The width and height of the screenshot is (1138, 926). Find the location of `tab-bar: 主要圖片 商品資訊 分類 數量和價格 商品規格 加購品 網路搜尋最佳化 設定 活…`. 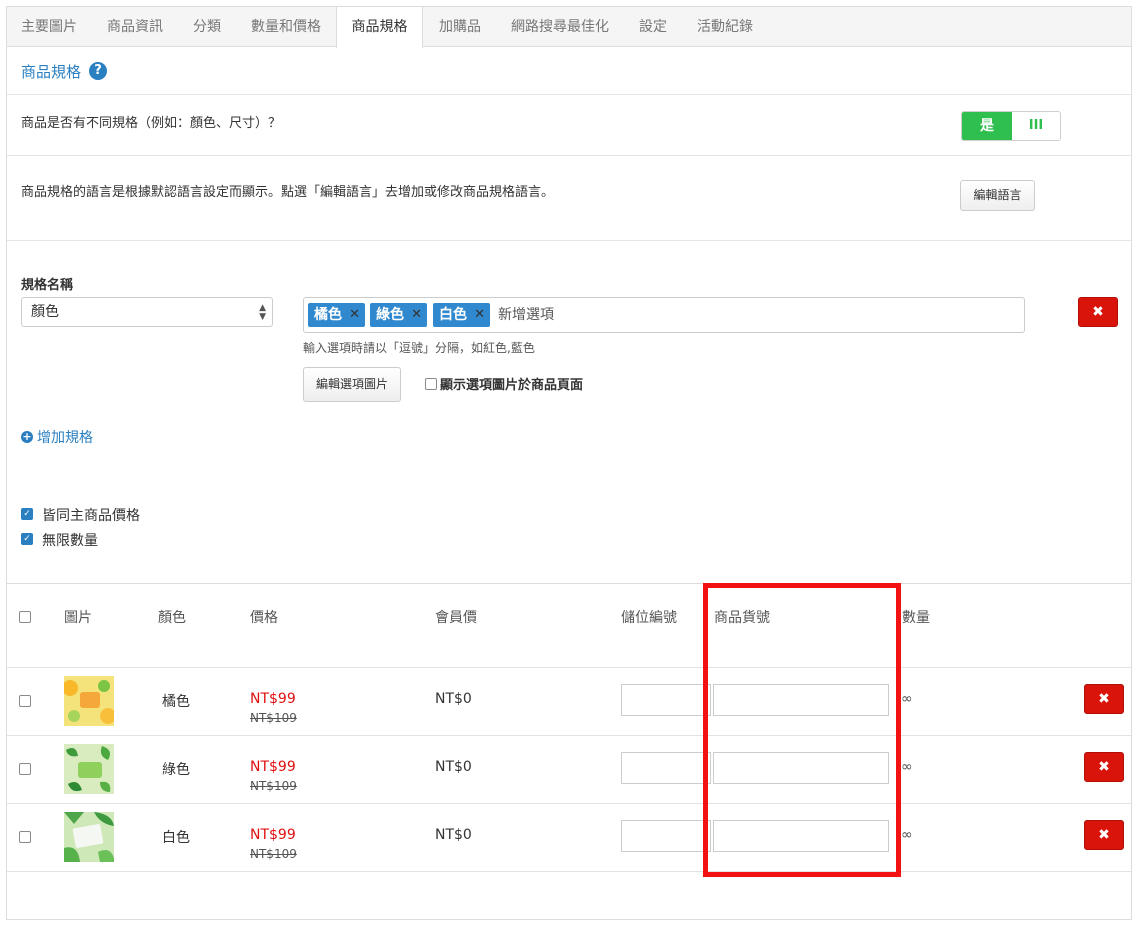

tab-bar: 主要圖片 商品資訊 分類 數量和價格 商品規格 加購品 網路搜尋最佳化 設定 活… is located at coordinates (569, 27).